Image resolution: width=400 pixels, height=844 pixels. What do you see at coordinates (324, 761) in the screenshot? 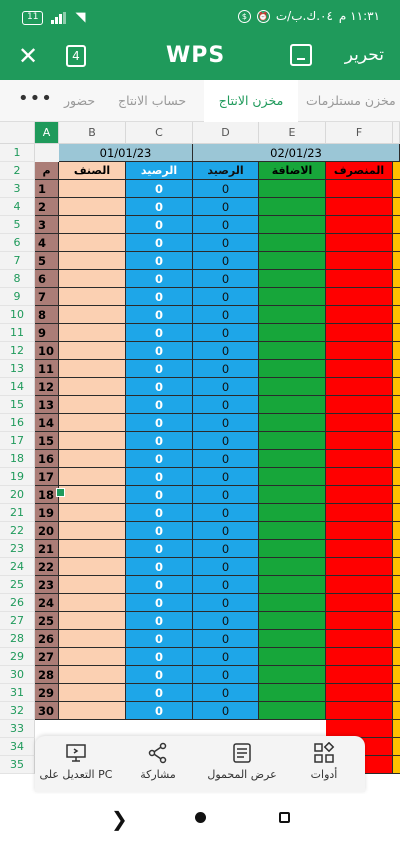
I see `tools-button: أدوات` at bounding box center [324, 761].